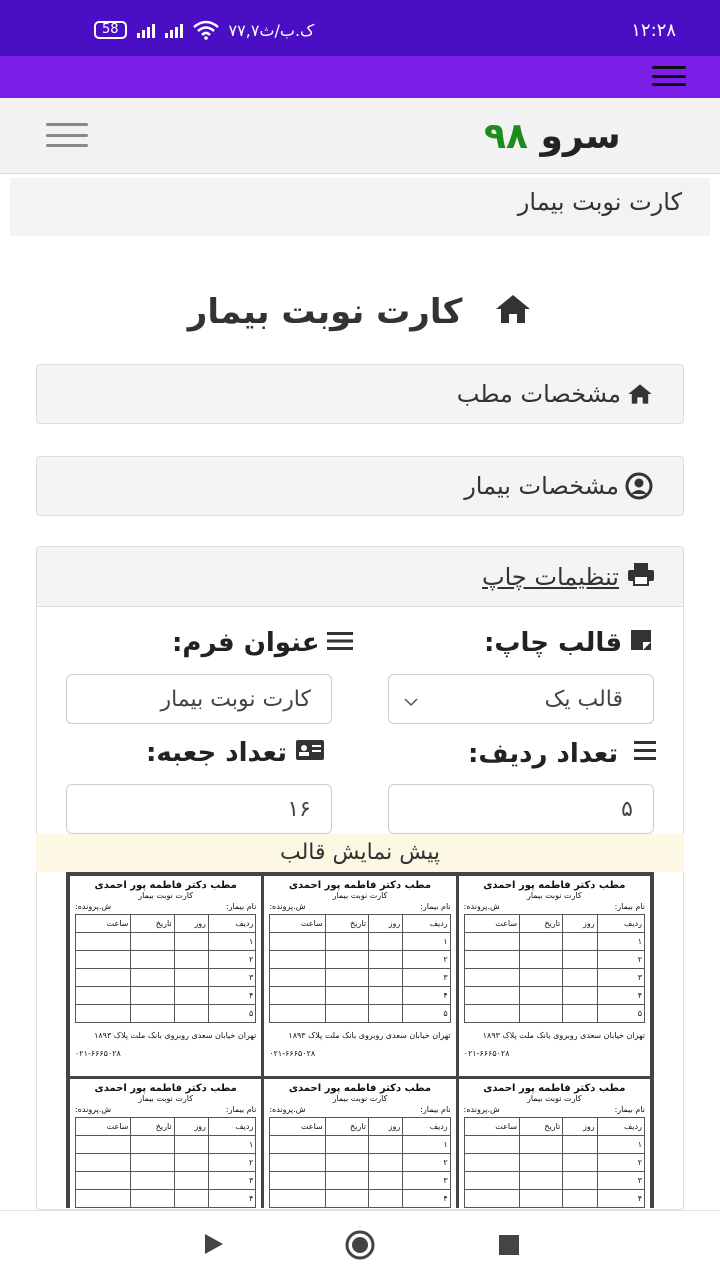 Image resolution: width=720 pixels, height=1280 pixels. I want to click on wifi-icon, so click(205, 30).